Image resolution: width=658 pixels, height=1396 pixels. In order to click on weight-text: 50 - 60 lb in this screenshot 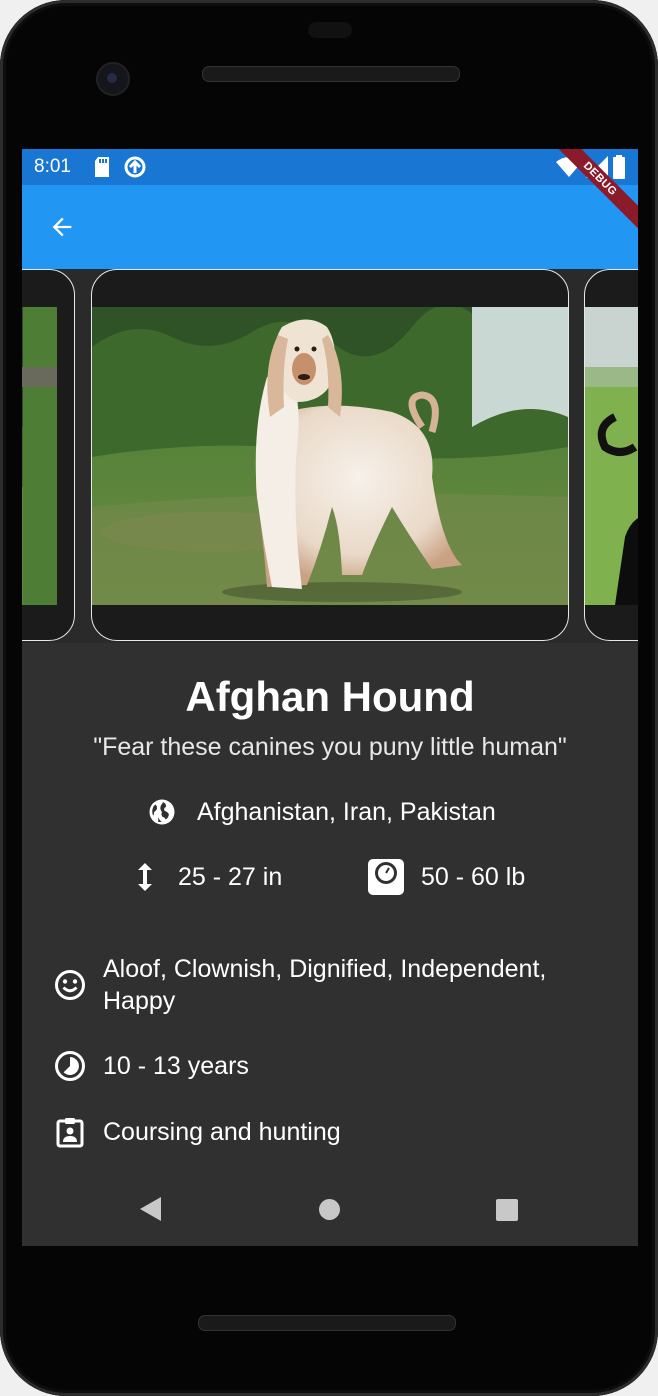, I will do `click(473, 876)`.